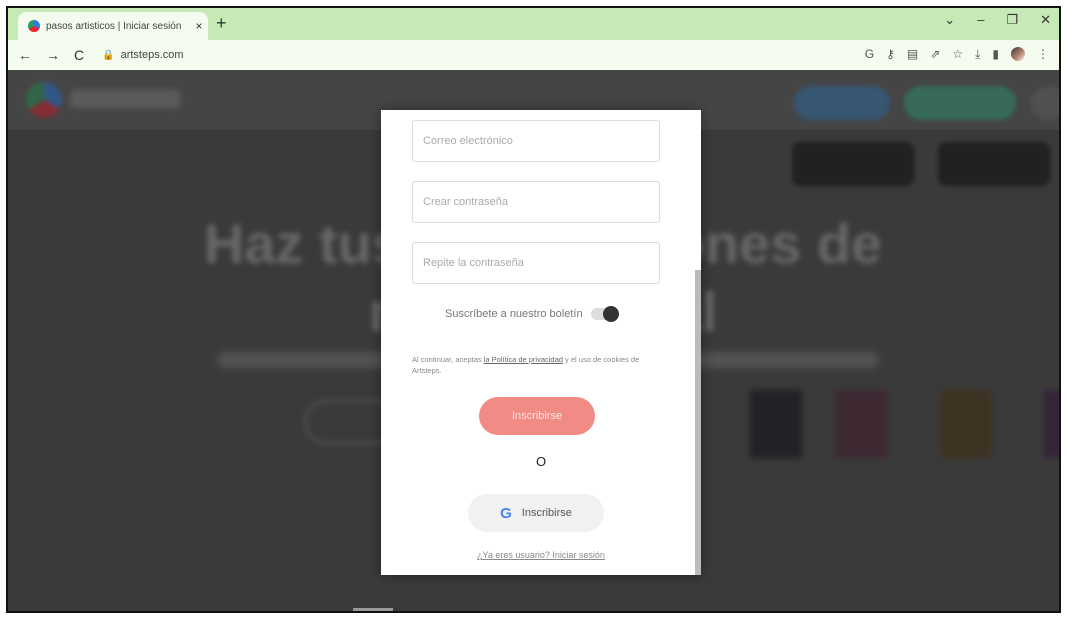  Describe the element at coordinates (1012, 20) in the screenshot. I see `maximize-button: ❐` at that location.